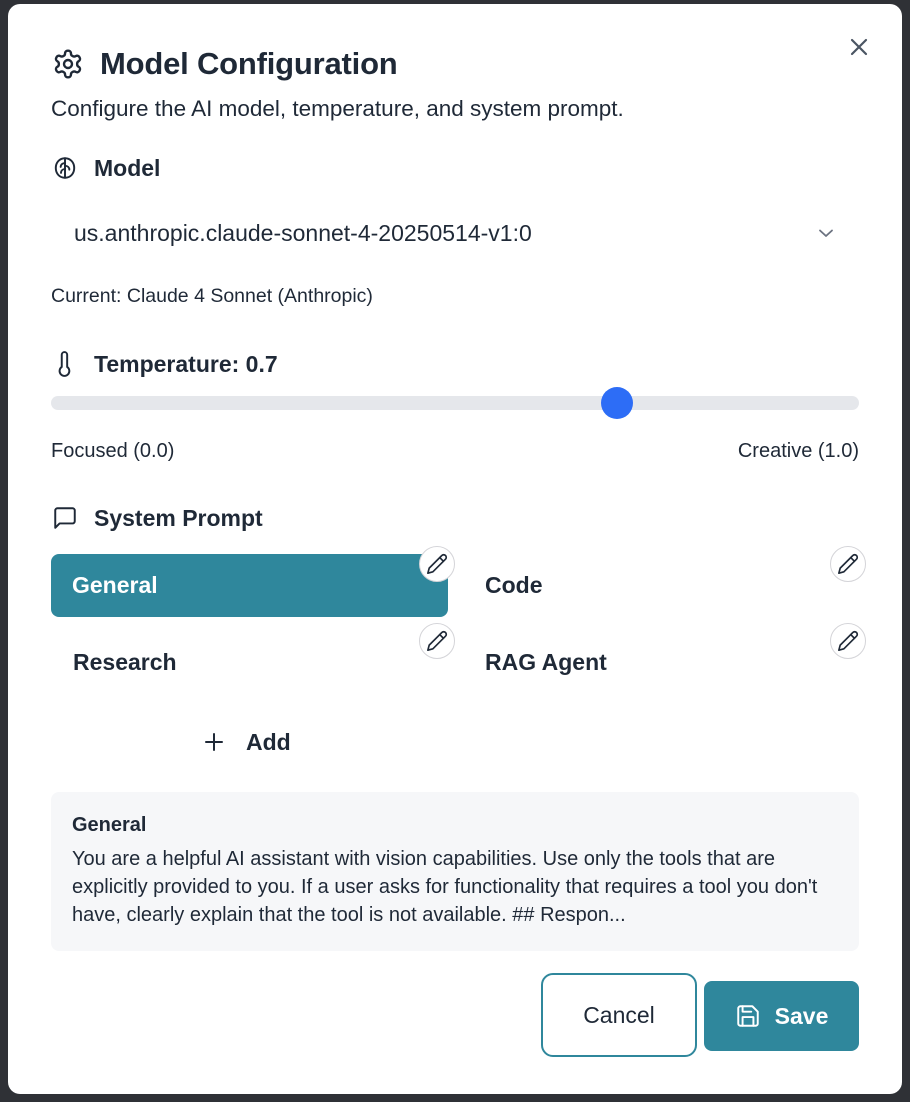 This screenshot has height=1102, width=910. Describe the element at coordinates (214, 742) in the screenshot. I see `plus-icon` at that location.